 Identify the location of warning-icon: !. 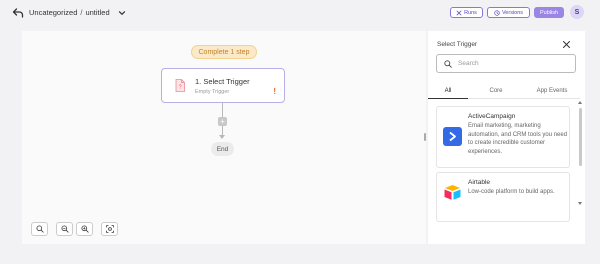
(274, 91).